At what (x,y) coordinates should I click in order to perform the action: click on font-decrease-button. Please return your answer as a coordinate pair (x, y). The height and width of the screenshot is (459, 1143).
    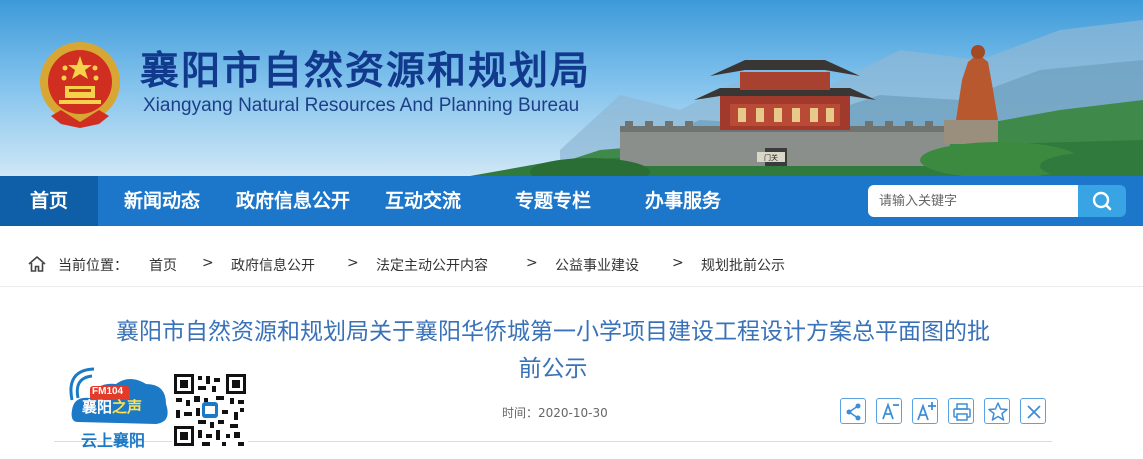
    Looking at the image, I should click on (889, 411).